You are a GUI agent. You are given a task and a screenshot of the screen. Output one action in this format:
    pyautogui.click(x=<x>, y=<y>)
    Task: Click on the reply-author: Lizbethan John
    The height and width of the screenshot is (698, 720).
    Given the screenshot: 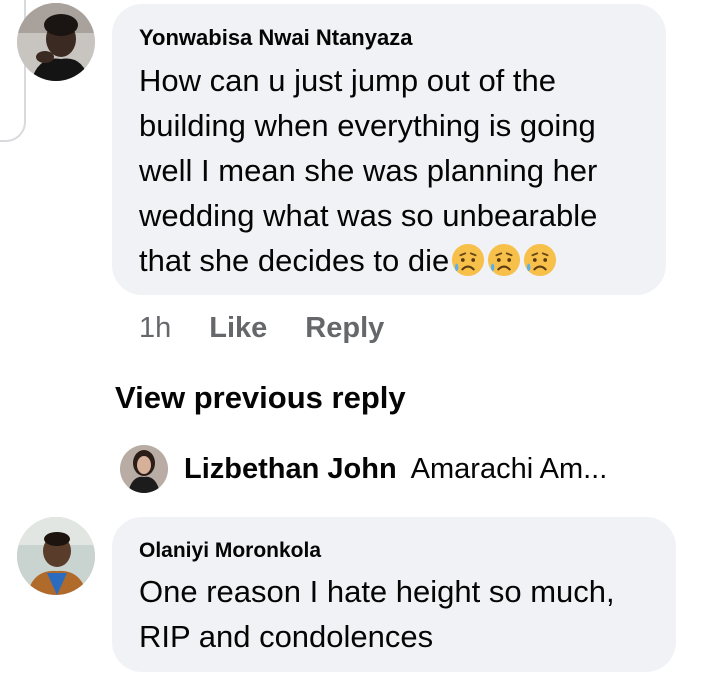 What is the action you would take?
    pyautogui.click(x=290, y=469)
    